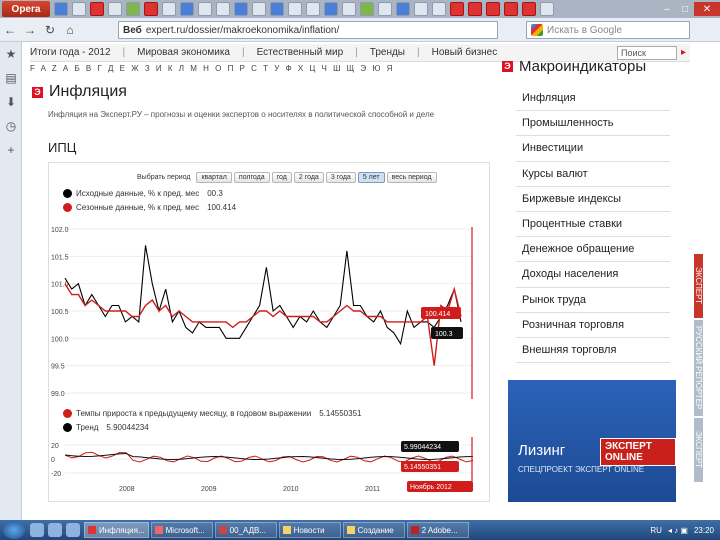 This screenshot has height=540, width=720. Describe the element at coordinates (703, 530) in the screenshot. I see `clock: 23:20` at that location.